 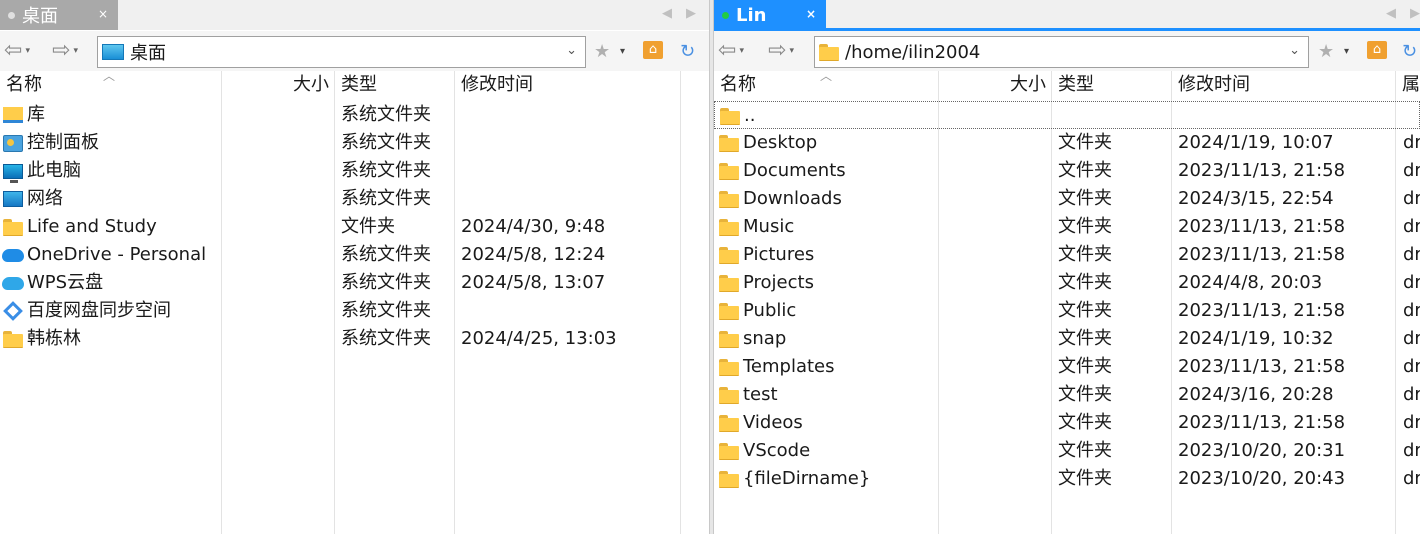 What do you see at coordinates (1250, 282) in the screenshot?
I see `file-modified: 2024/4/8, 20:03` at bounding box center [1250, 282].